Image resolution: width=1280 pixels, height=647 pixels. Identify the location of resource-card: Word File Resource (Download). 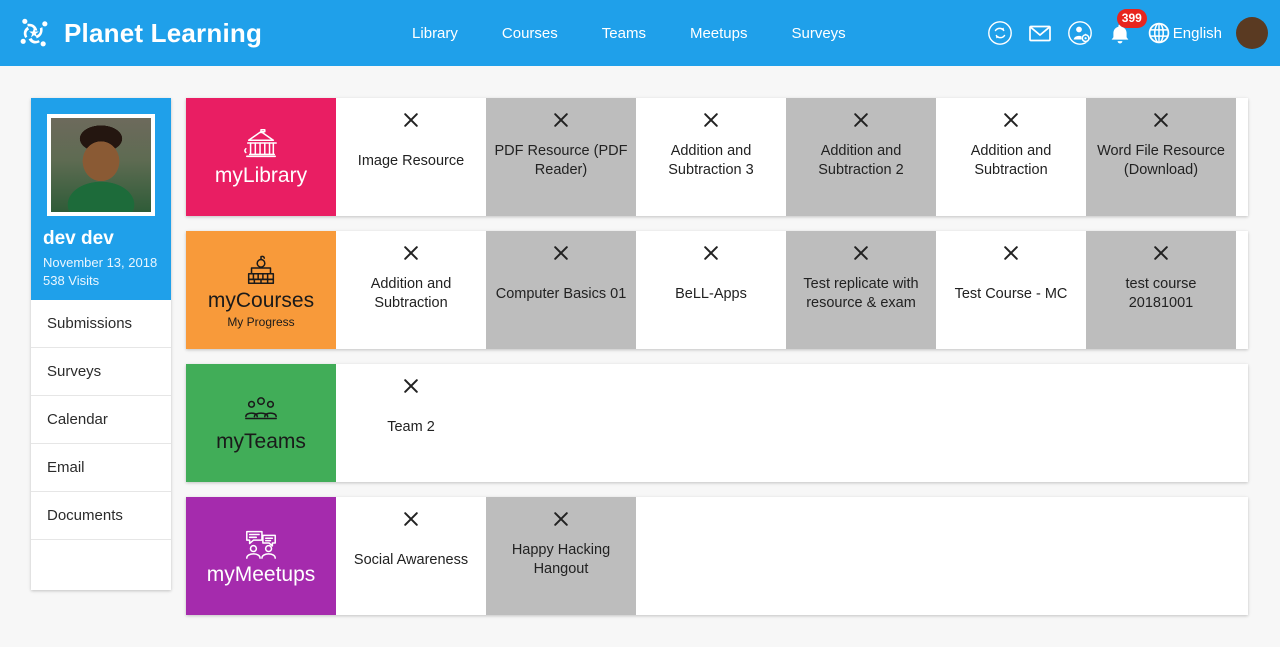
(1161, 157).